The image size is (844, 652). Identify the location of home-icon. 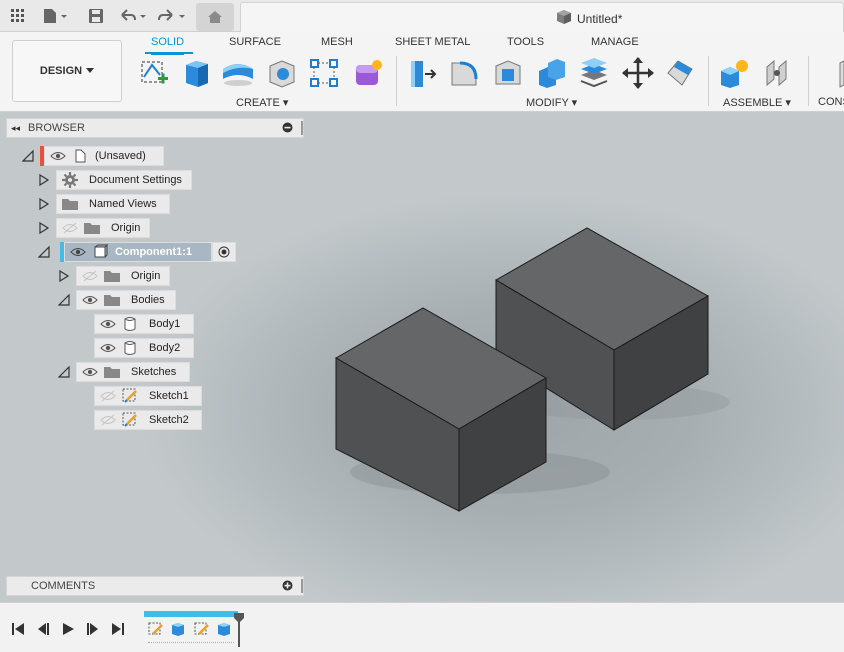
(215, 17).